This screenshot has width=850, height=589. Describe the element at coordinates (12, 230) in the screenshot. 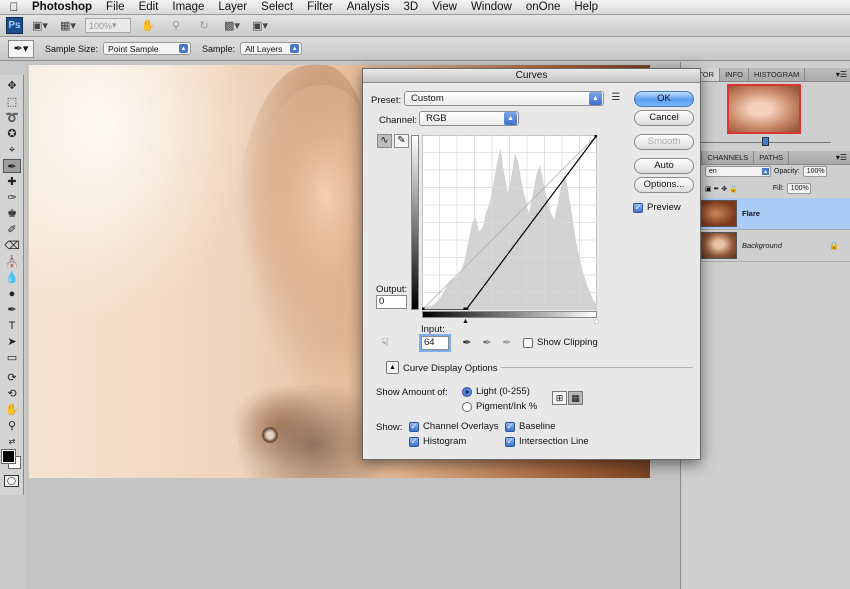

I see `history-brush-tool-icon: ✐` at that location.